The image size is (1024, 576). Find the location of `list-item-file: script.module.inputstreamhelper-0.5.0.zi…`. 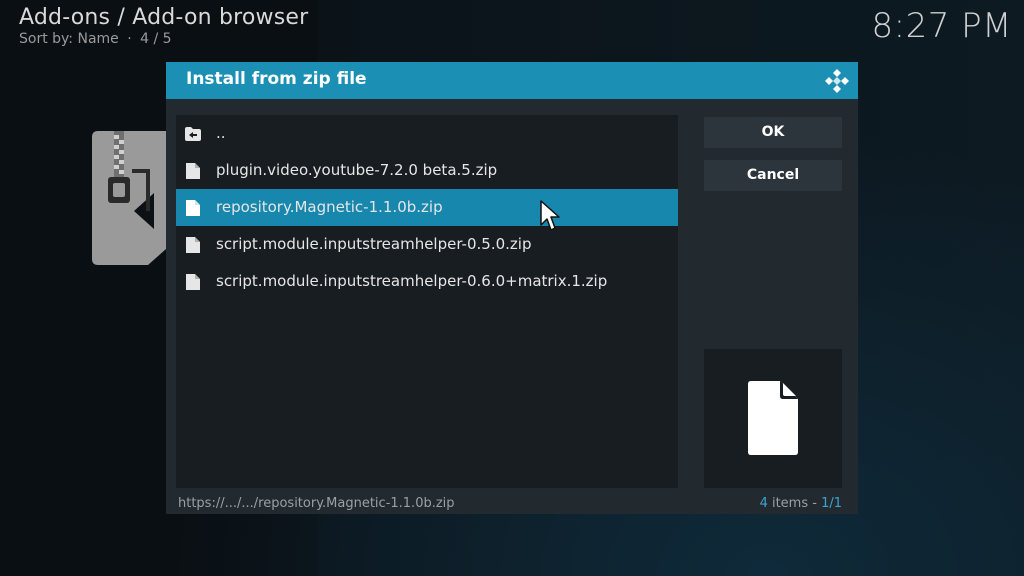

list-item-file: script.module.inputstreamhelper-0.5.0.zi… is located at coordinates (427, 244).